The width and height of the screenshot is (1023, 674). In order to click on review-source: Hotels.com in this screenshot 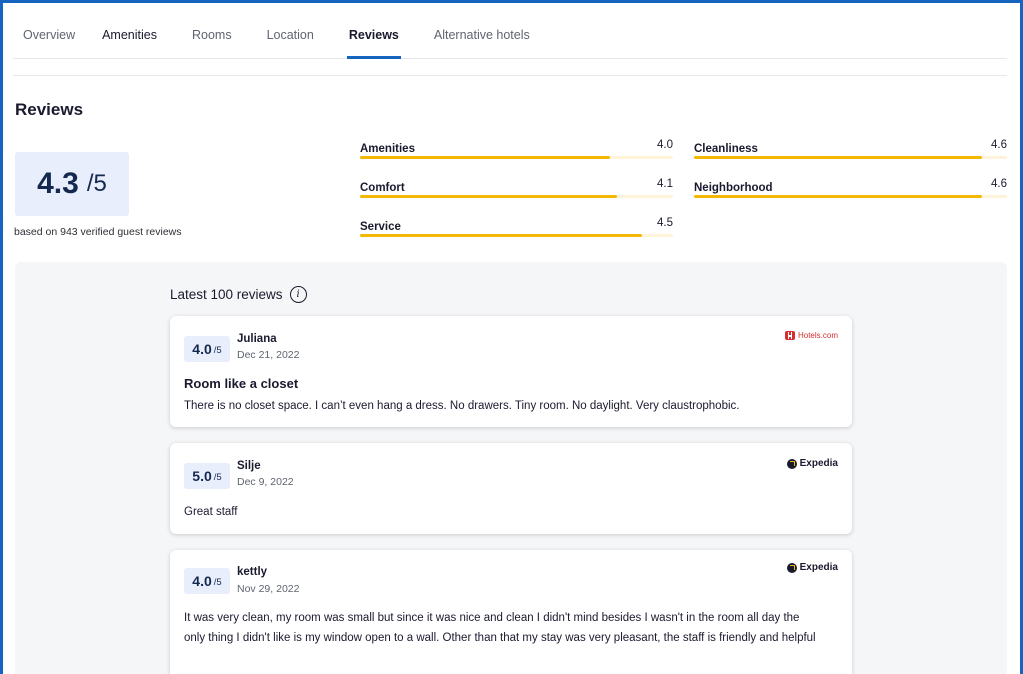, I will do `click(811, 335)`.